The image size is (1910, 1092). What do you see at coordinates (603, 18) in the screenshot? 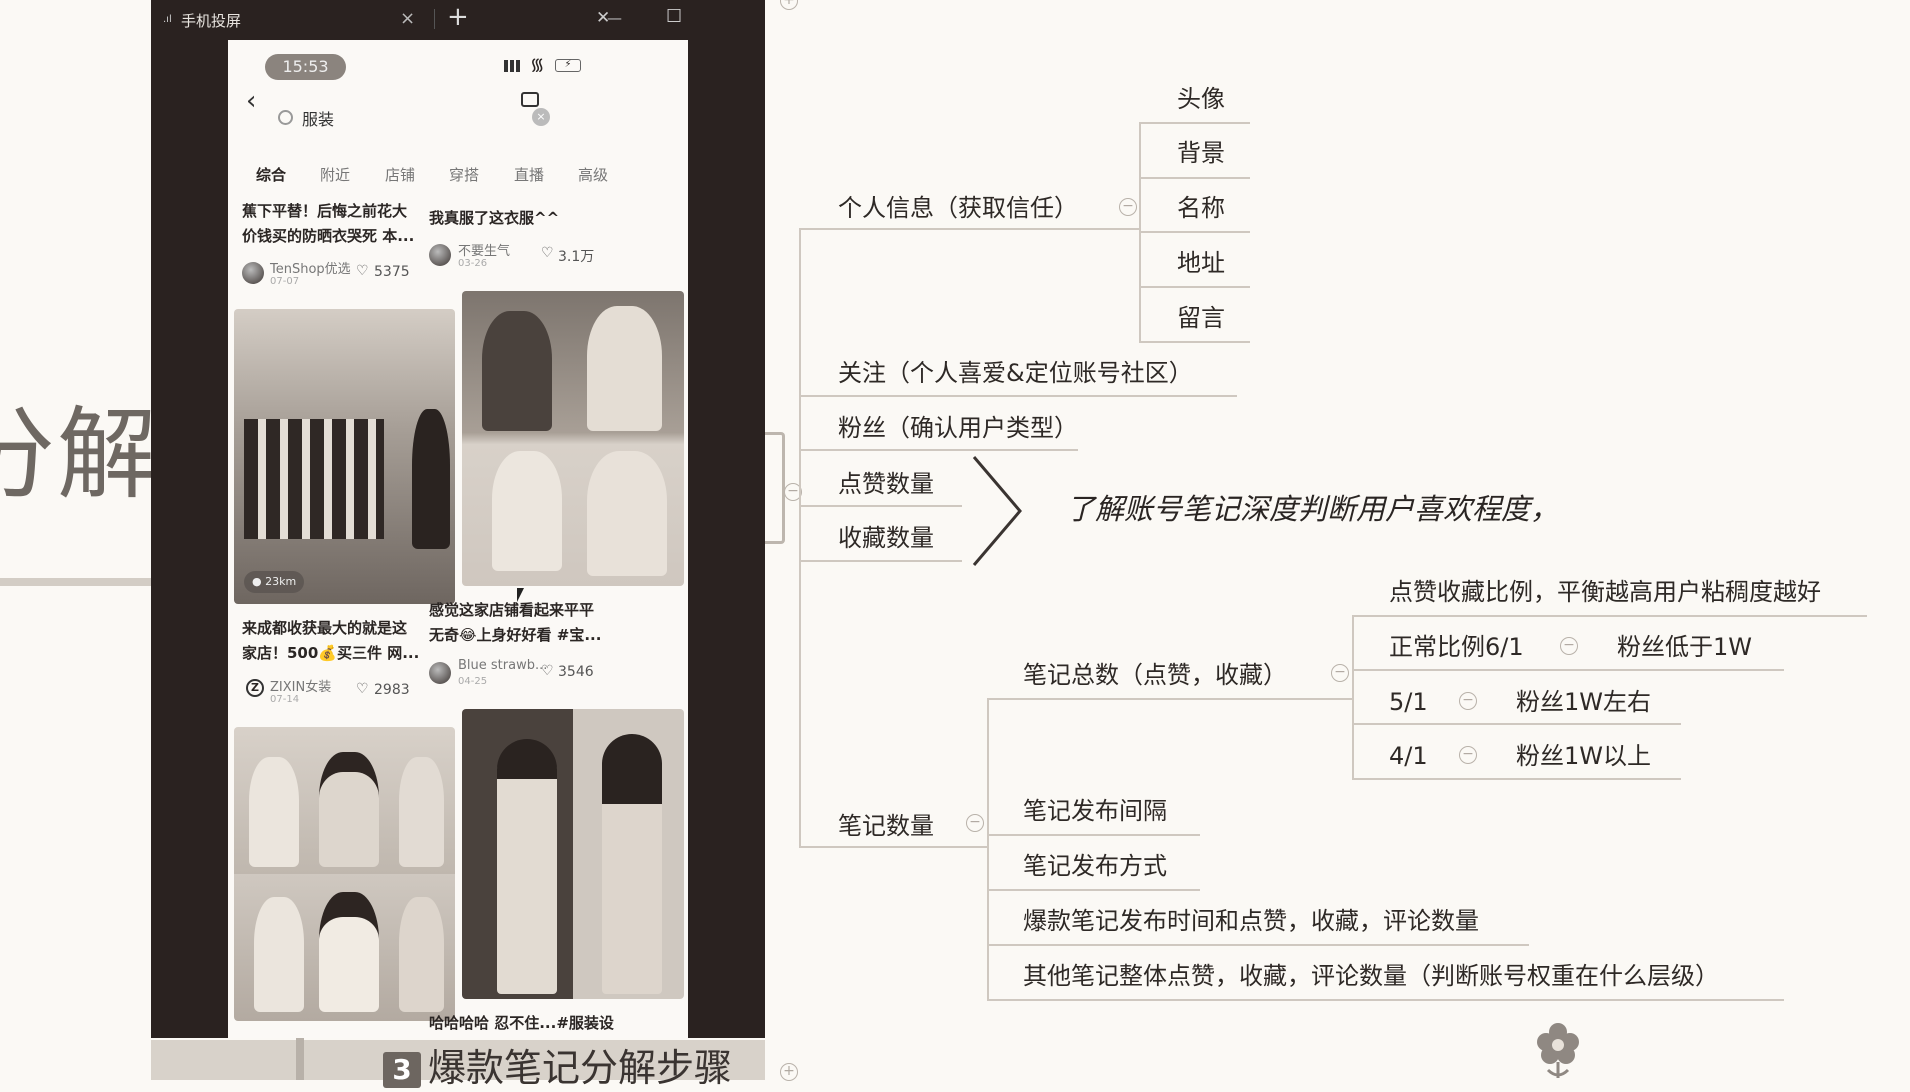
I see `close-window-button: ✕` at bounding box center [603, 18].